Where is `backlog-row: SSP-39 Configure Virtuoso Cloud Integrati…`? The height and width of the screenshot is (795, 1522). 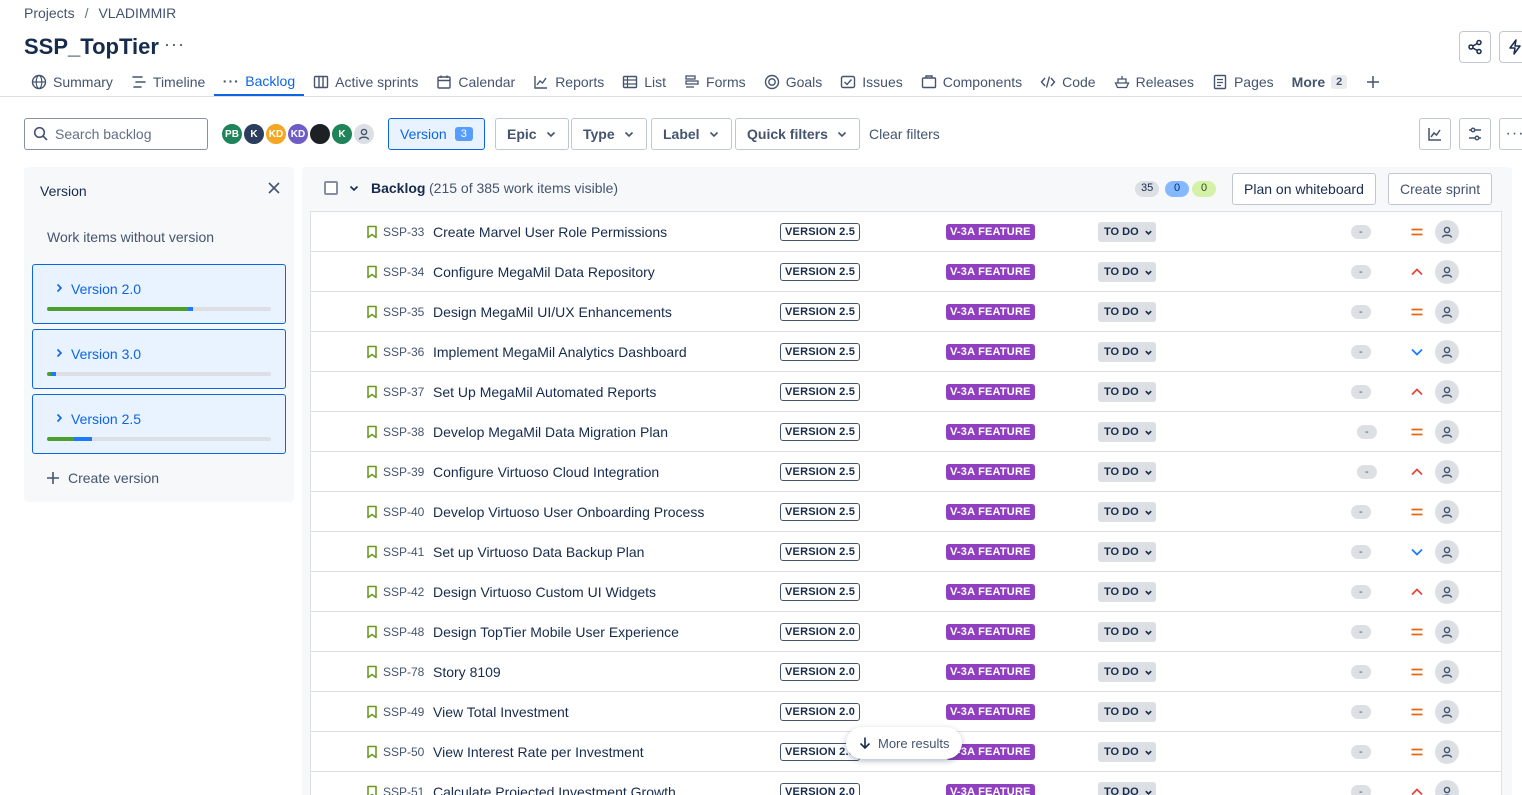
backlog-row: SSP-39 Configure Virtuoso Cloud Integrati… is located at coordinates (906, 472).